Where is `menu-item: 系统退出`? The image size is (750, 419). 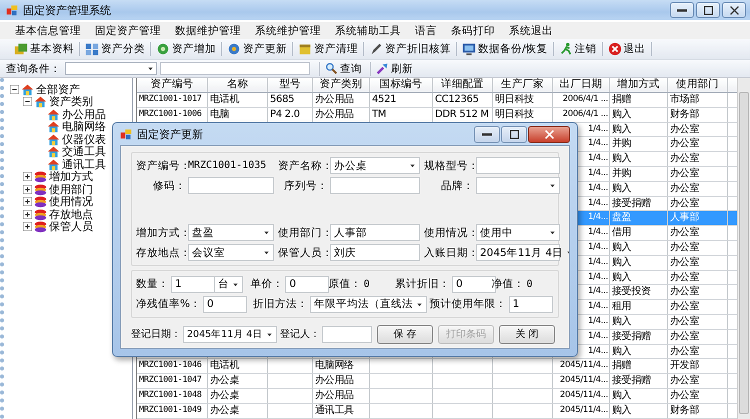 menu-item: 系统退出 is located at coordinates (531, 31).